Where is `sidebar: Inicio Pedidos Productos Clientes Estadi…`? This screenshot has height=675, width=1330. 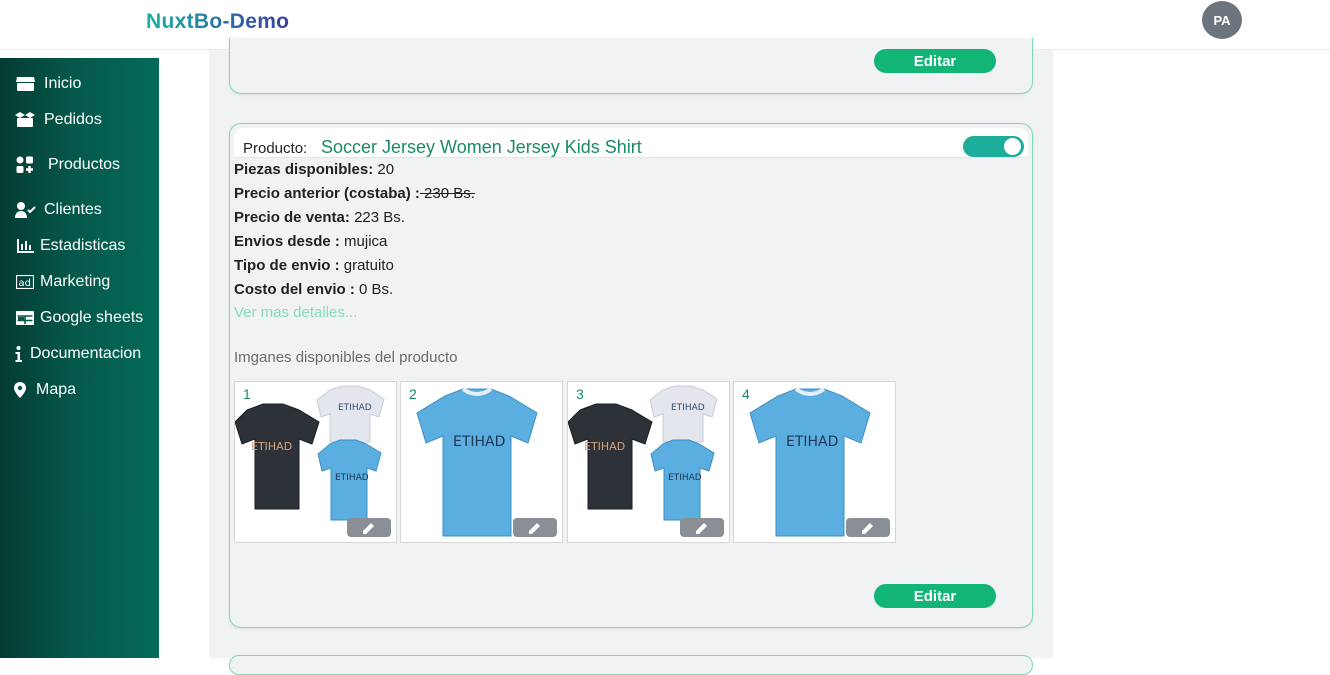 sidebar: Inicio Pedidos Productos Clientes Estadi… is located at coordinates (79, 358).